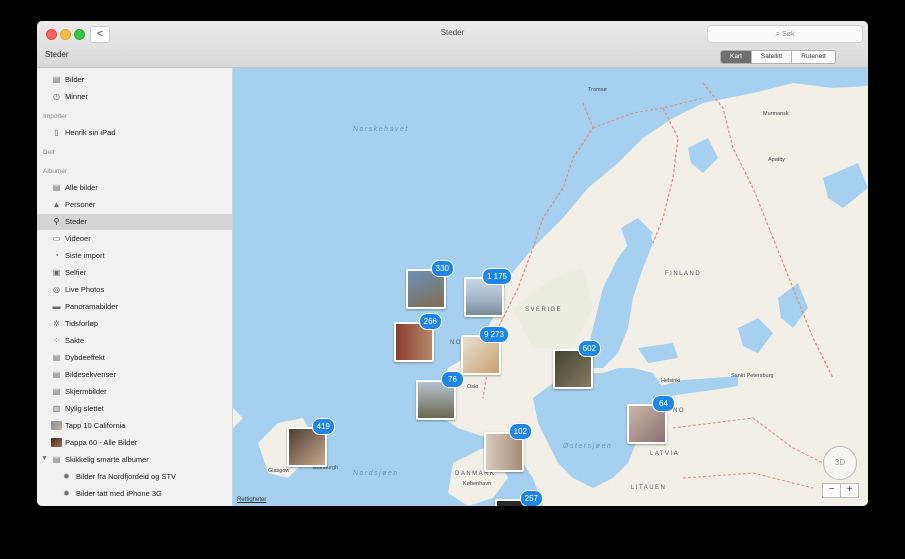 The width and height of the screenshot is (905, 559). I want to click on photo-count-badge: 266, so click(430, 321).